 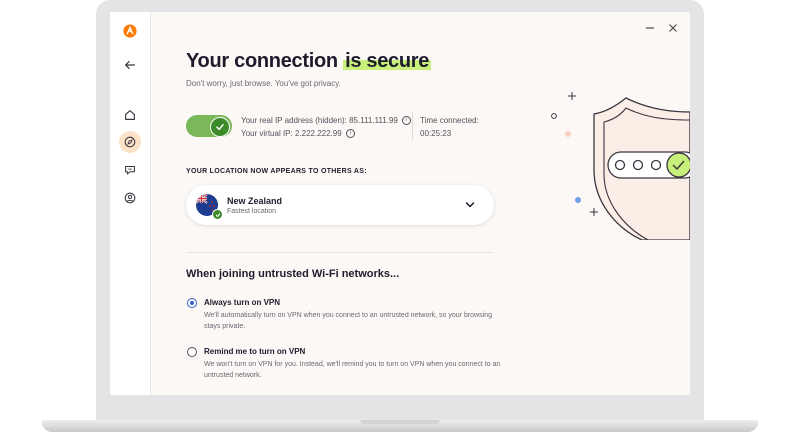 I want to click on page-title: Your connection is secure, so click(x=309, y=61).